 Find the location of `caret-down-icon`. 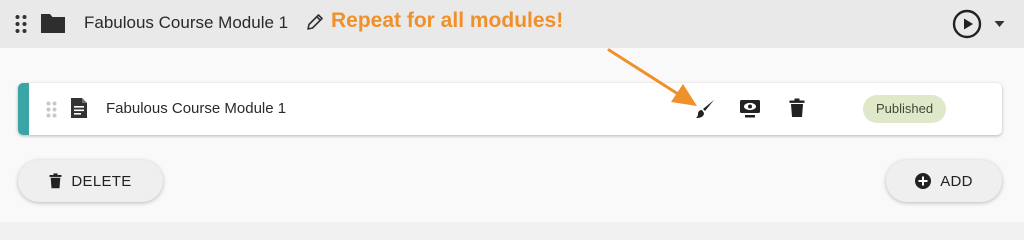

caret-down-icon is located at coordinates (999, 24).